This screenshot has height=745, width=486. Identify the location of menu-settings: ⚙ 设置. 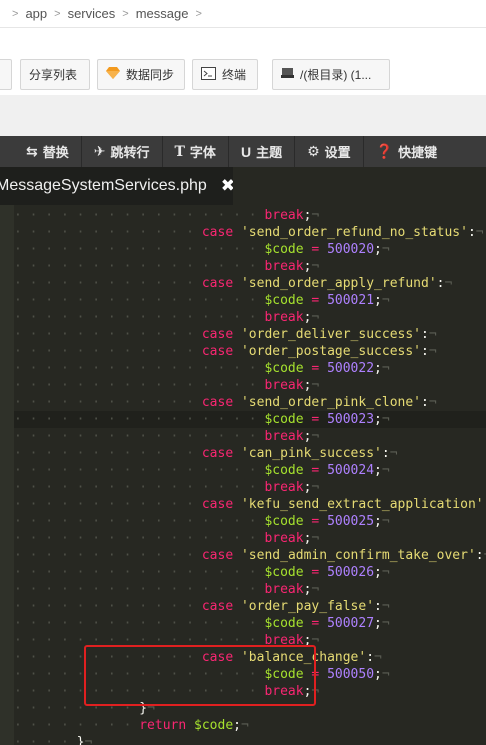
(329, 151).